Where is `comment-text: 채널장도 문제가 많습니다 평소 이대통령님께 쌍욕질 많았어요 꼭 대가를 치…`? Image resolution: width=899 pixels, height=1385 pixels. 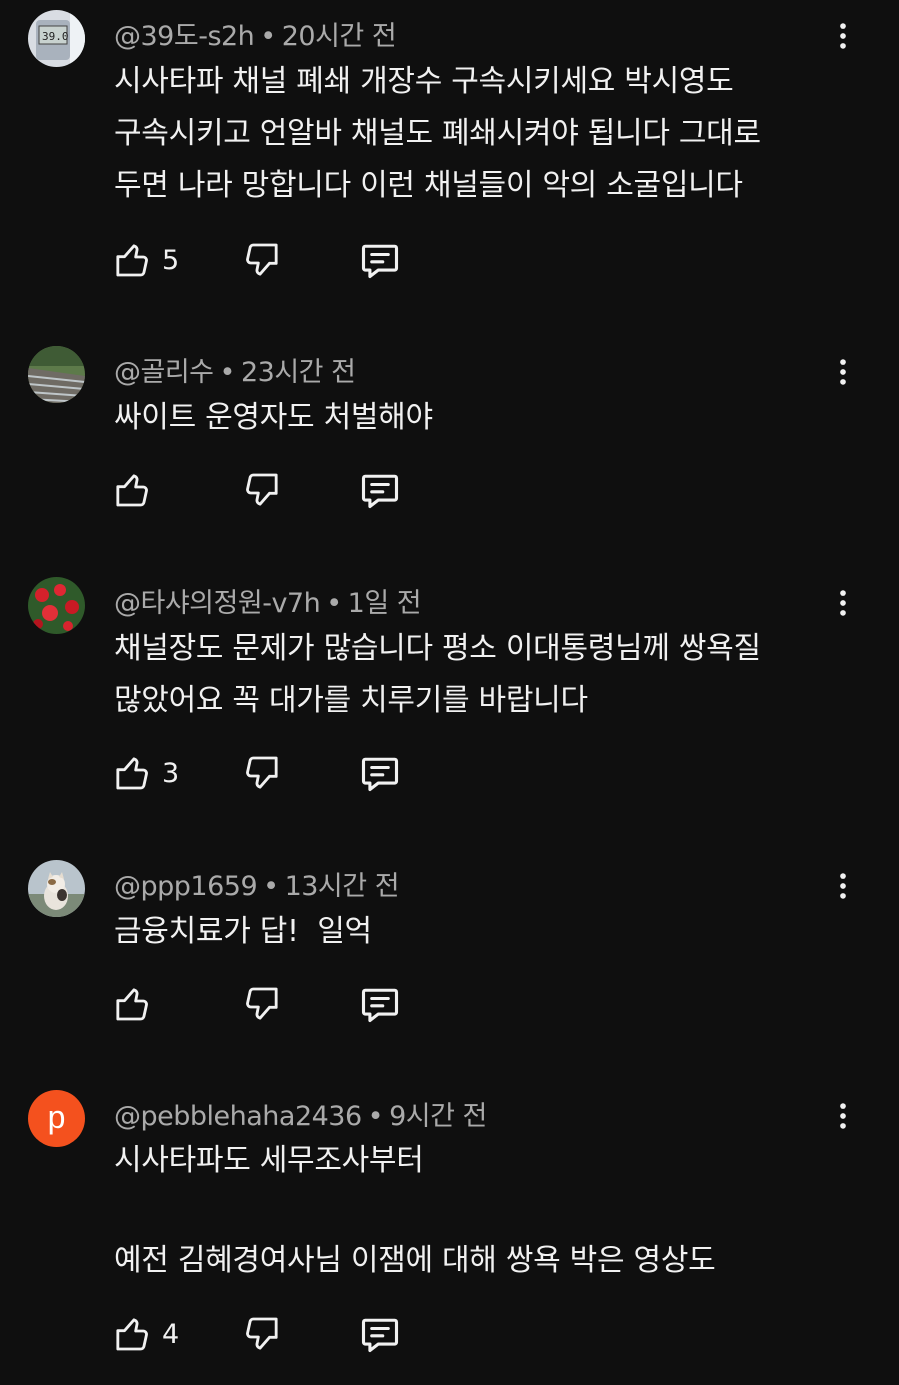 comment-text: 채널장도 문제가 많습니다 평소 이대통령님께 쌍욕질 많았어요 꼭 대가를 치… is located at coordinates (437, 674).